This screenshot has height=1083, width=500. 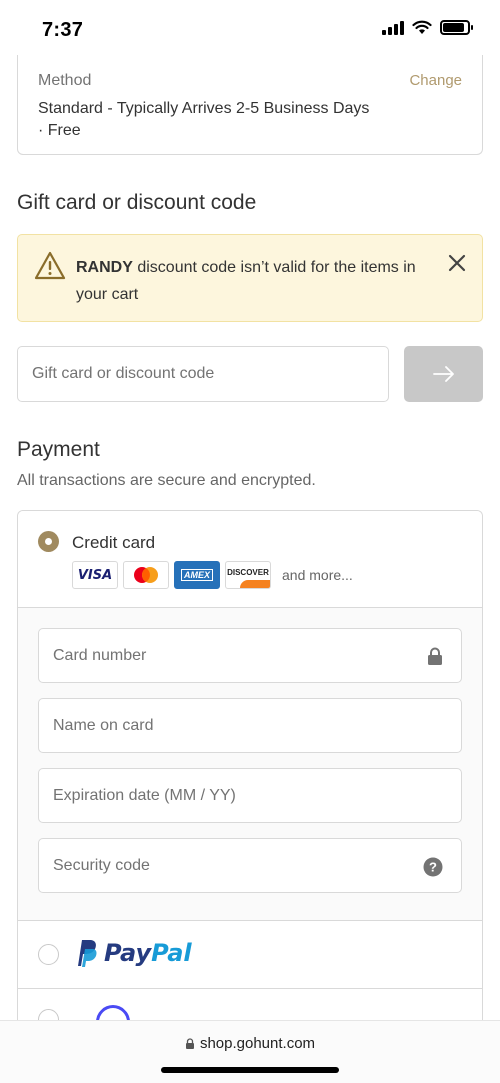 What do you see at coordinates (123, 373) in the screenshot?
I see `discount-input-placeholder: Gift card or discount code` at bounding box center [123, 373].